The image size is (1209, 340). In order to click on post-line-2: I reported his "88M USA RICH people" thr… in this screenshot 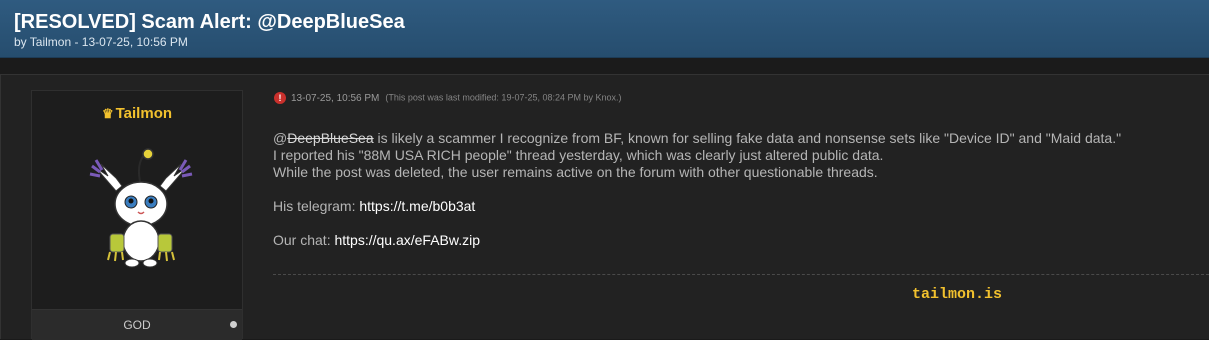, I will do `click(578, 155)`.